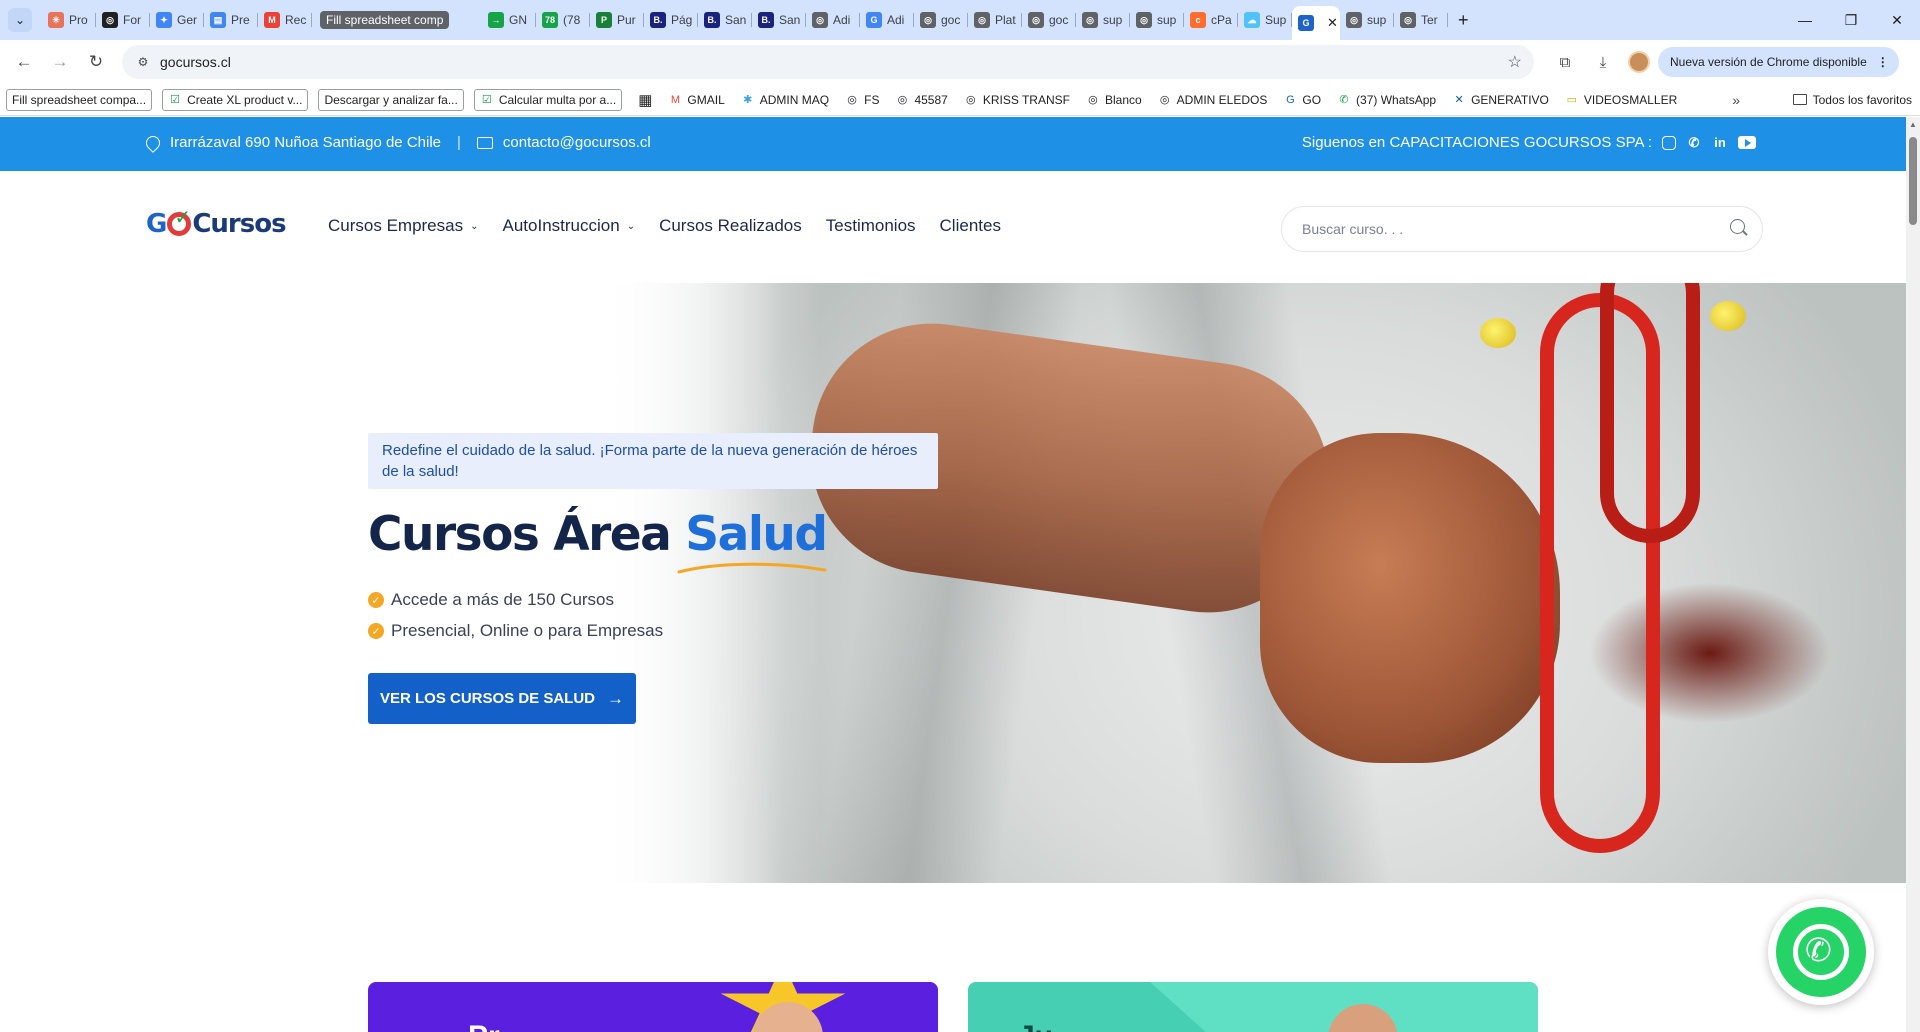  What do you see at coordinates (1630, 99) in the screenshot?
I see `bookmark-label: VIDEOSMALLER` at bounding box center [1630, 99].